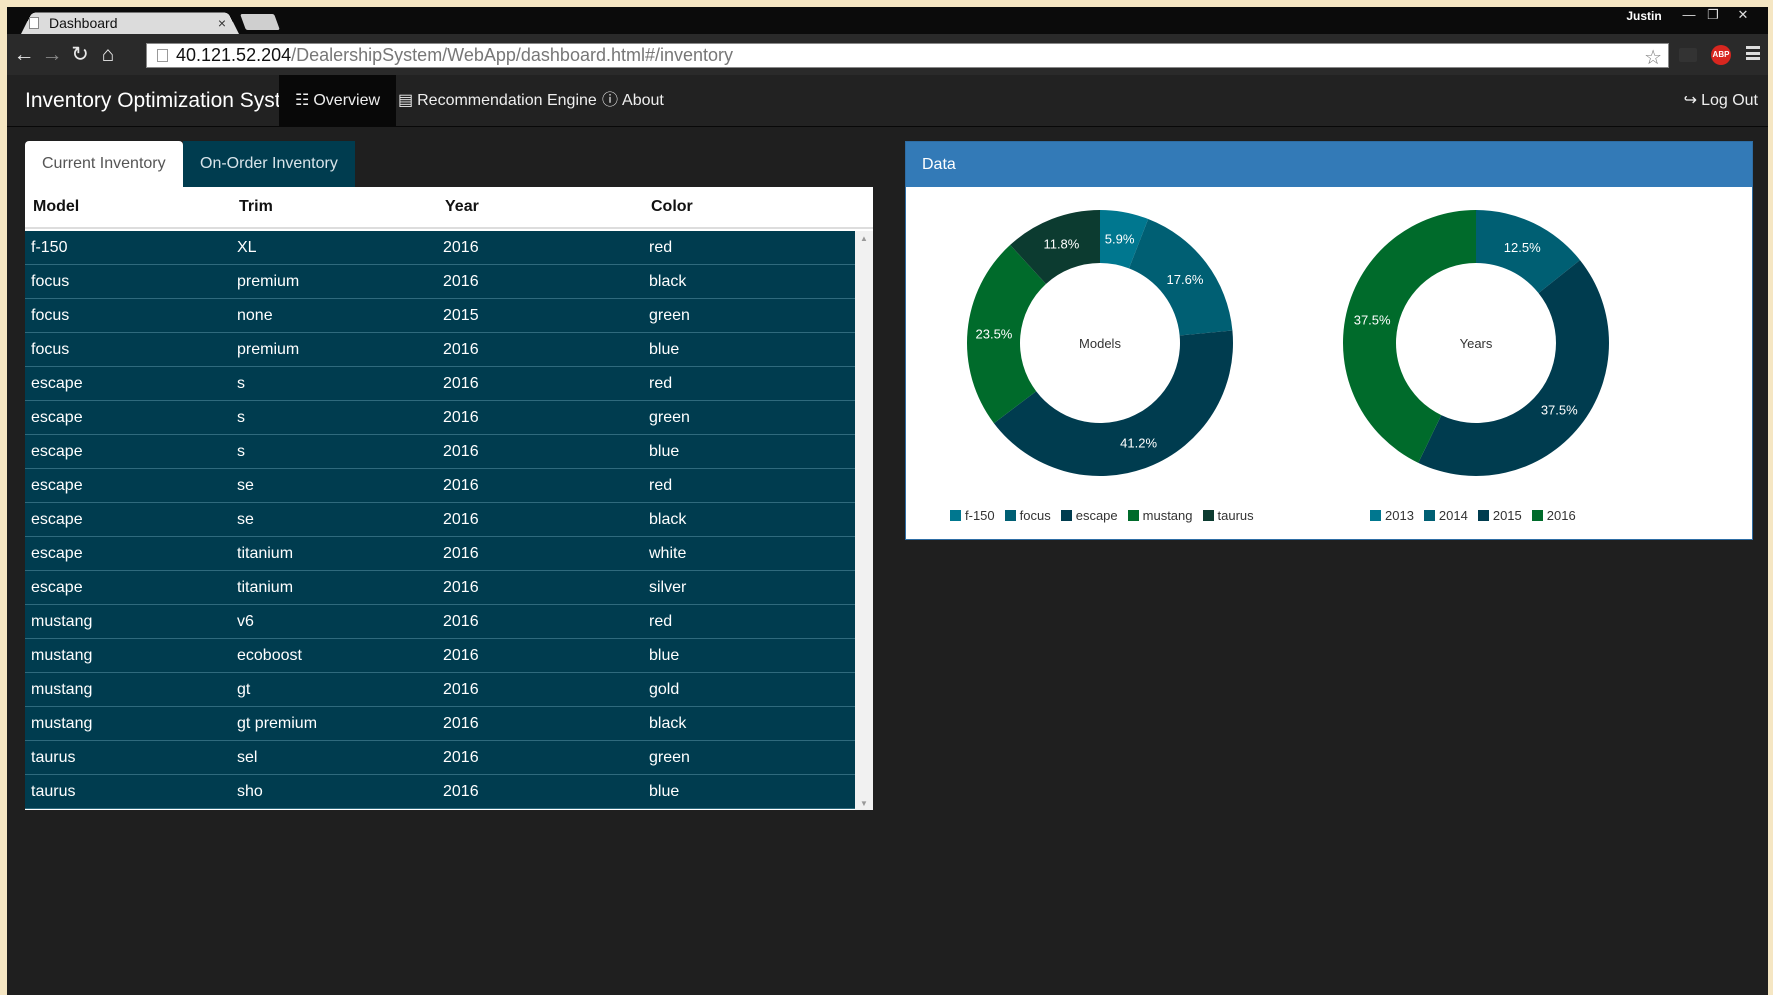  I want to click on table-row: focus none 2015 green, so click(440, 316).